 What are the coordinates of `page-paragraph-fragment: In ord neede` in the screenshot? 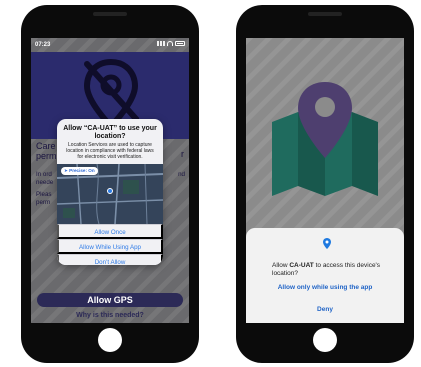 It's located at (45, 178).